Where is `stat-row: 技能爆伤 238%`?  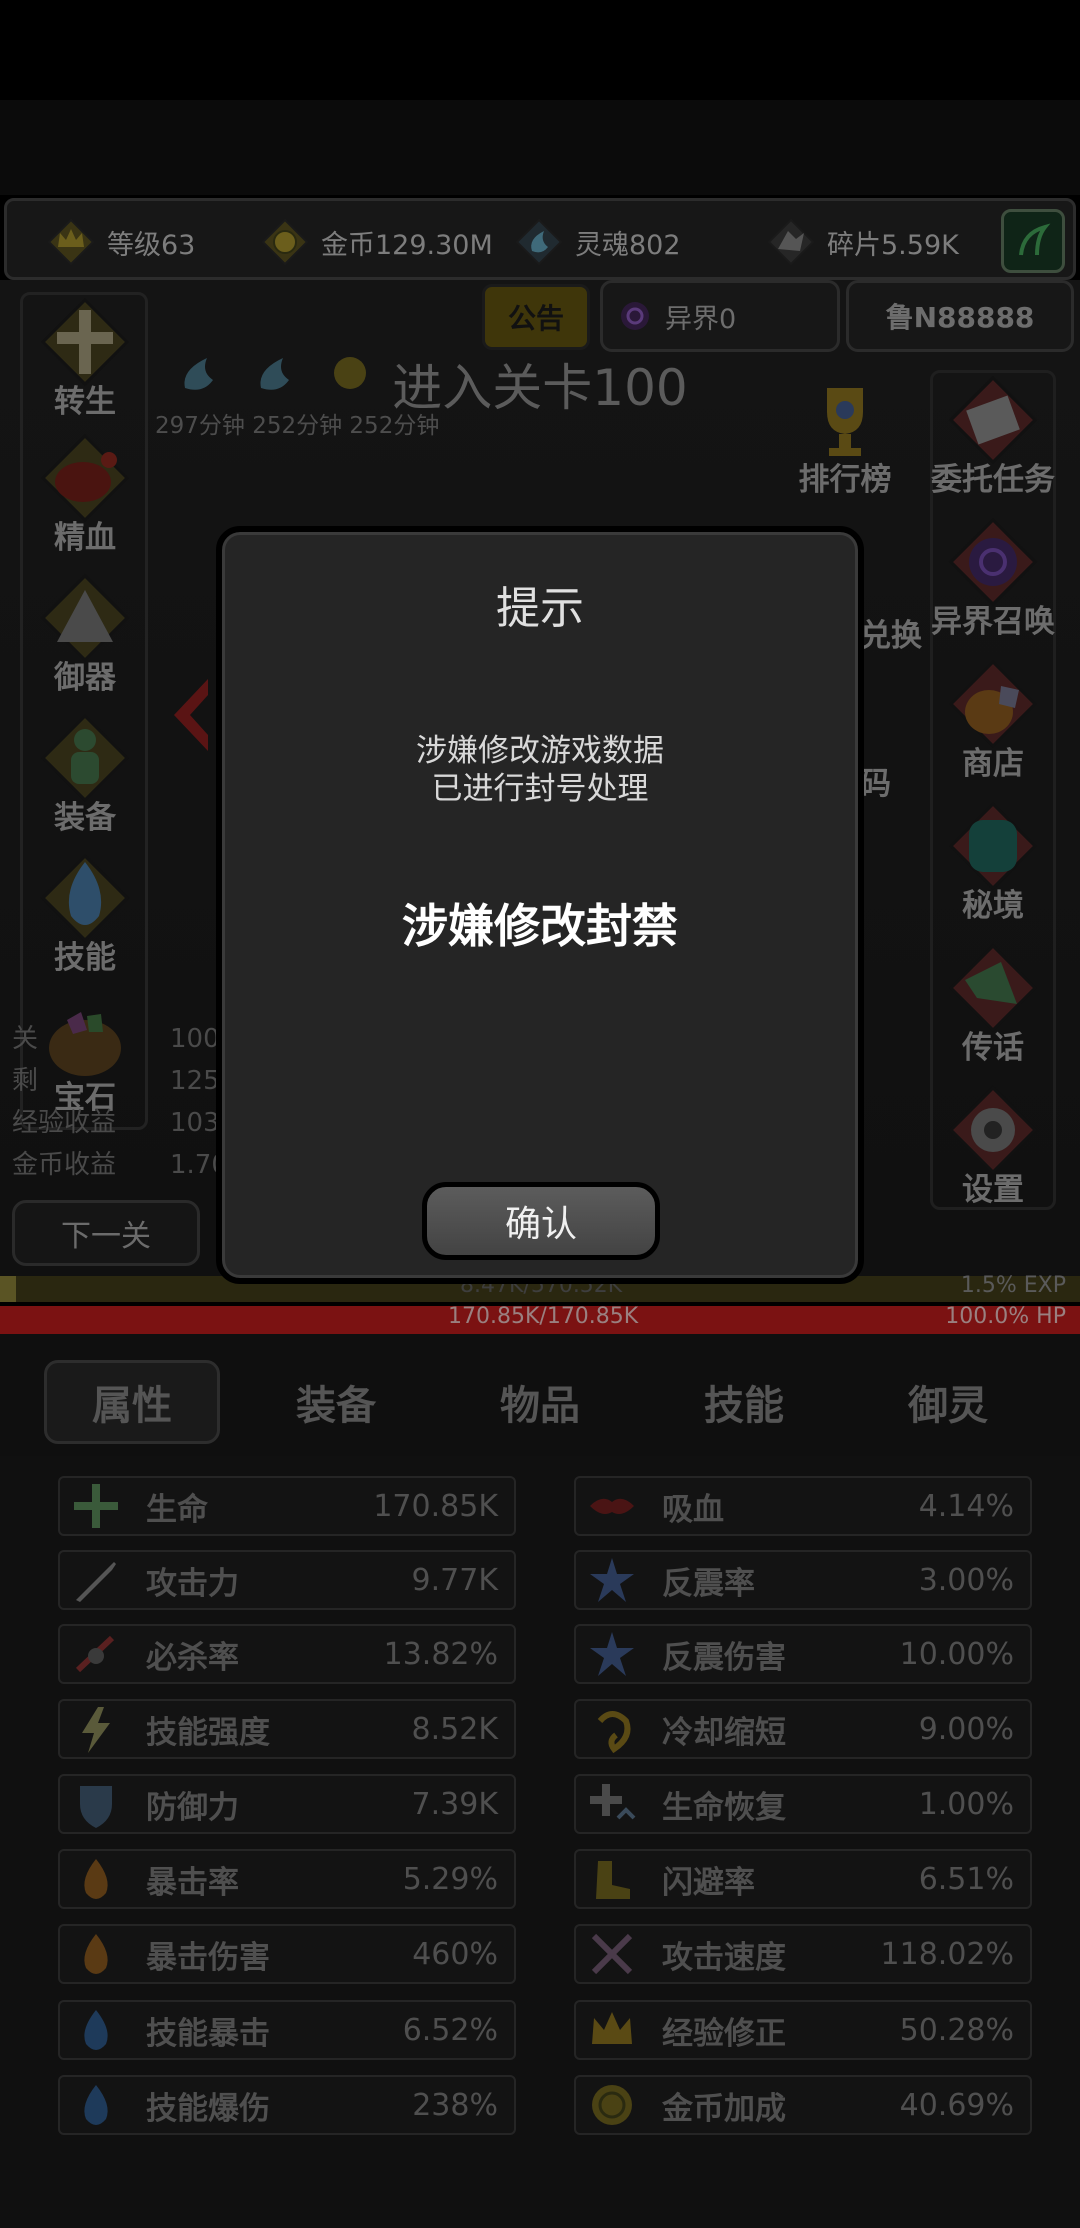 stat-row: 技能爆伤 238% is located at coordinates (287, 2105).